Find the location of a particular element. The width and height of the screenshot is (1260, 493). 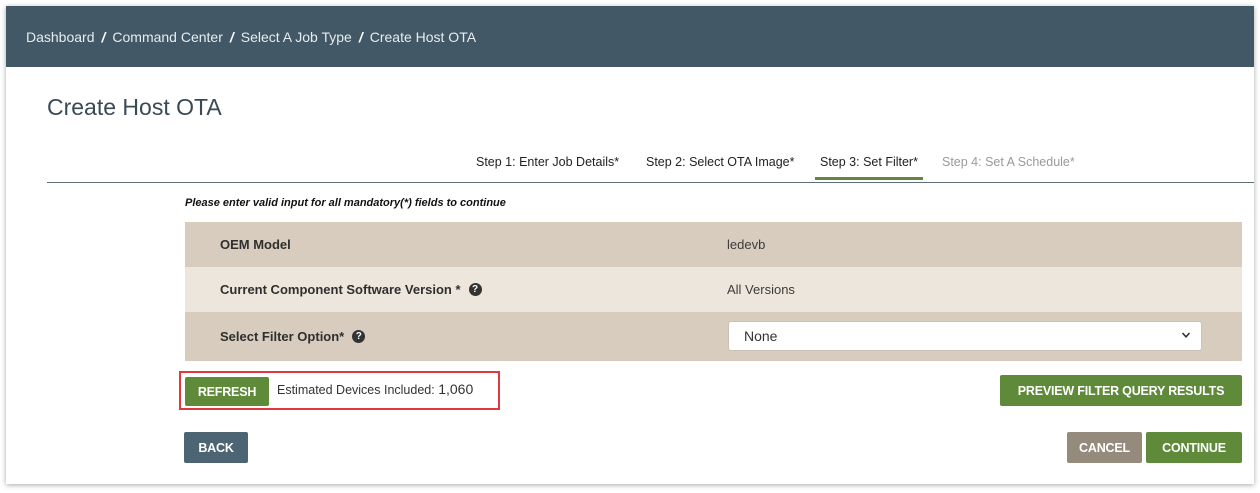

software-version-label-wrap: Current Component Software Version * ? is located at coordinates (351, 289).